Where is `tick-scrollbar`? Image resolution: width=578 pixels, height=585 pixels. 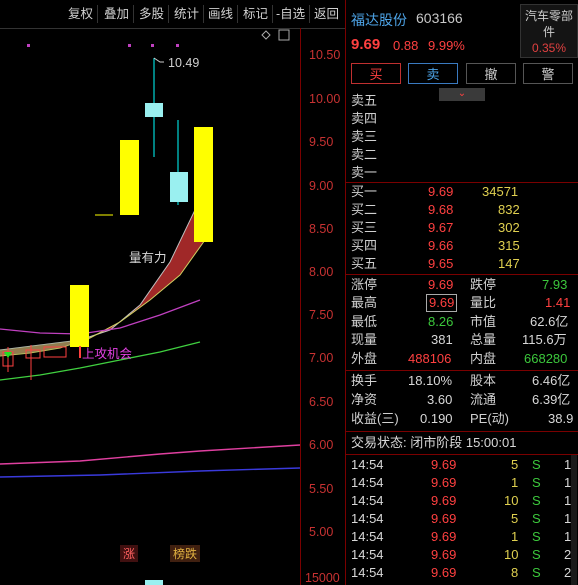 tick-scrollbar is located at coordinates (574, 520).